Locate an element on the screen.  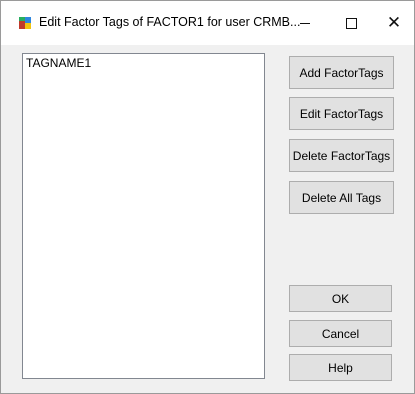
minimize-icon is located at coordinates (305, 23).